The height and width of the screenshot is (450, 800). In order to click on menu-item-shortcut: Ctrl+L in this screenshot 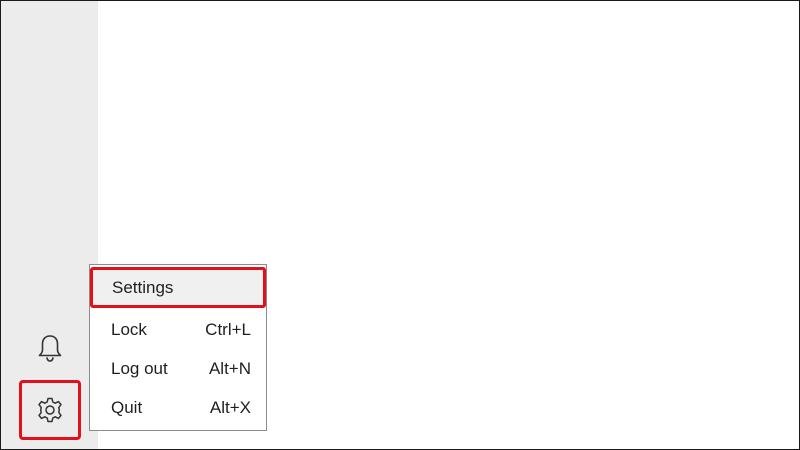, I will do `click(228, 329)`.